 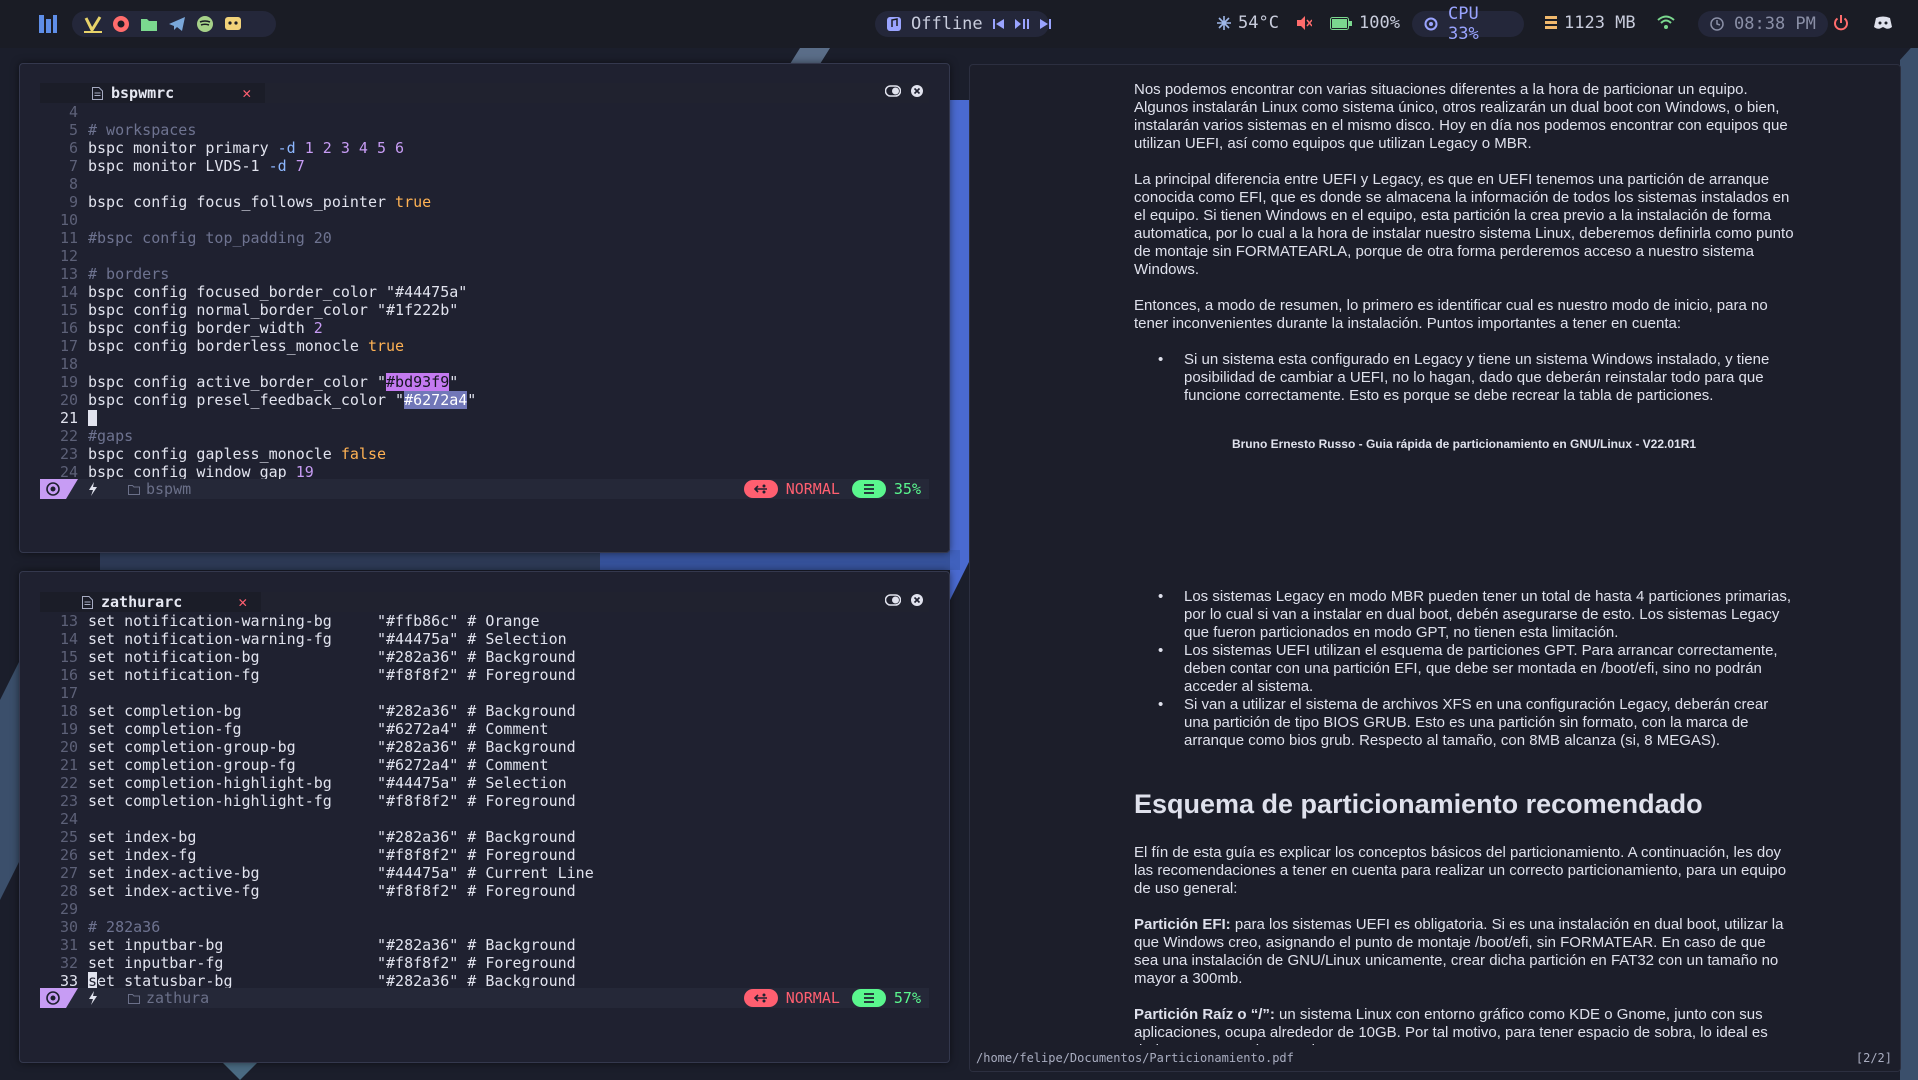 I want to click on line-number: 22, so click(x=68, y=783).